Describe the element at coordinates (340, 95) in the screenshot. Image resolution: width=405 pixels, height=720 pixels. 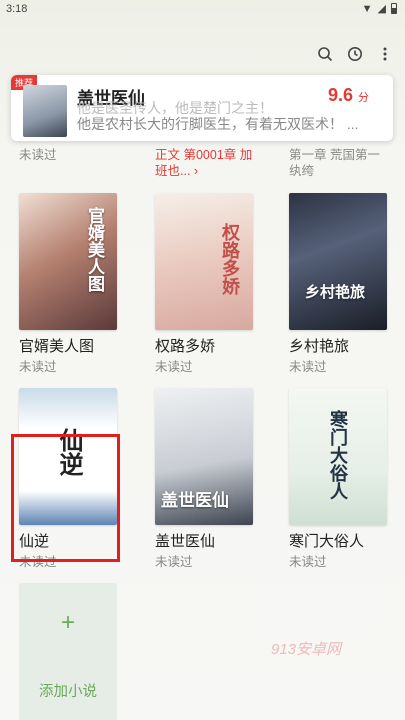
I see `score-value: 9.6` at that location.